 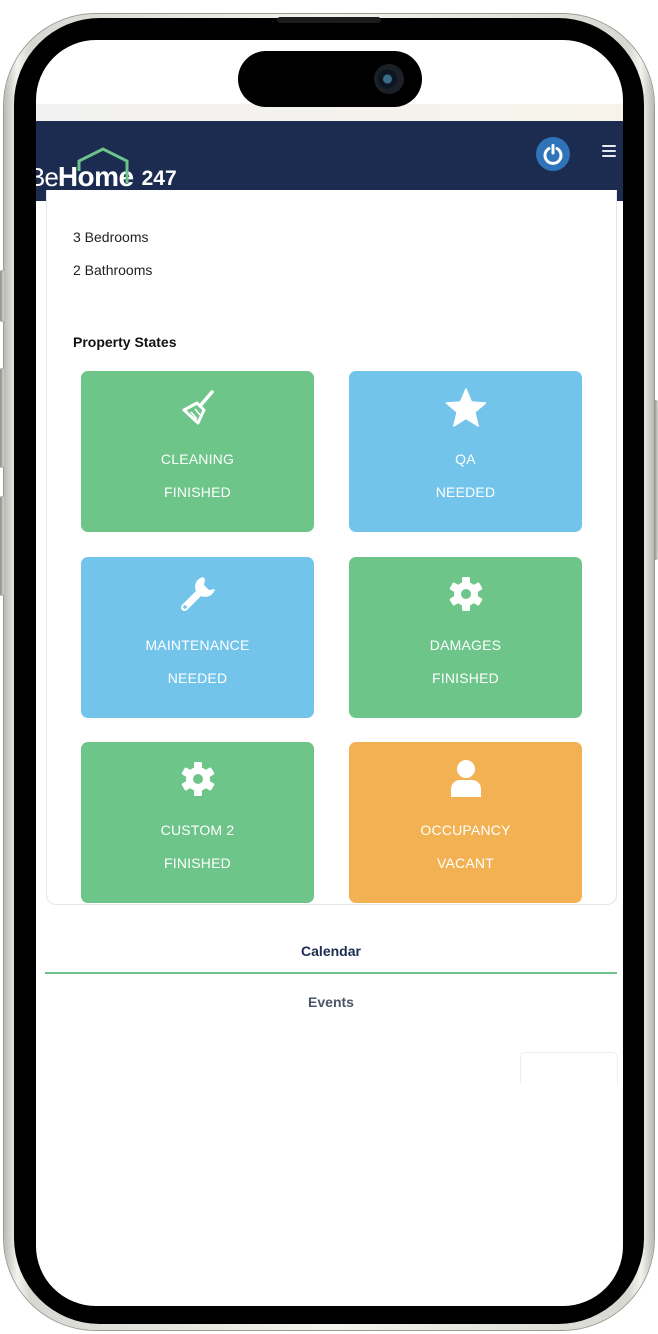 What do you see at coordinates (159, 178) in the screenshot?
I see `logo-247: 247` at bounding box center [159, 178].